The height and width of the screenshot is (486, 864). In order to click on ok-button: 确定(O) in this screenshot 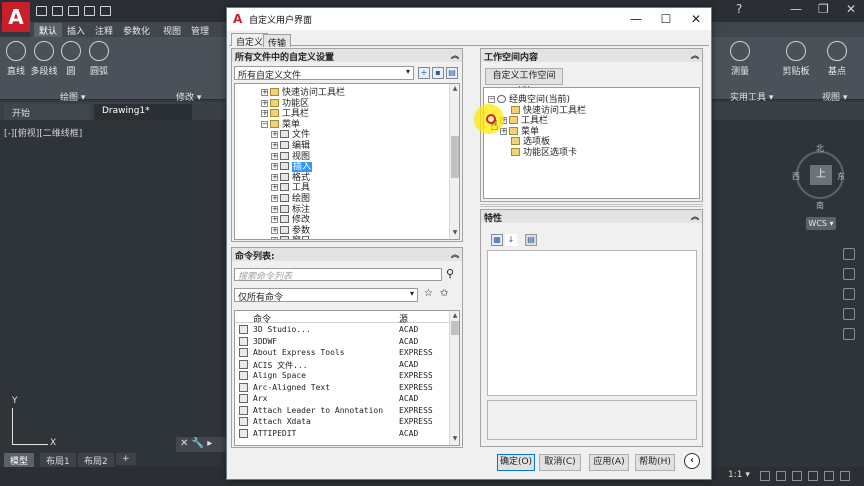, I will do `click(516, 462)`.